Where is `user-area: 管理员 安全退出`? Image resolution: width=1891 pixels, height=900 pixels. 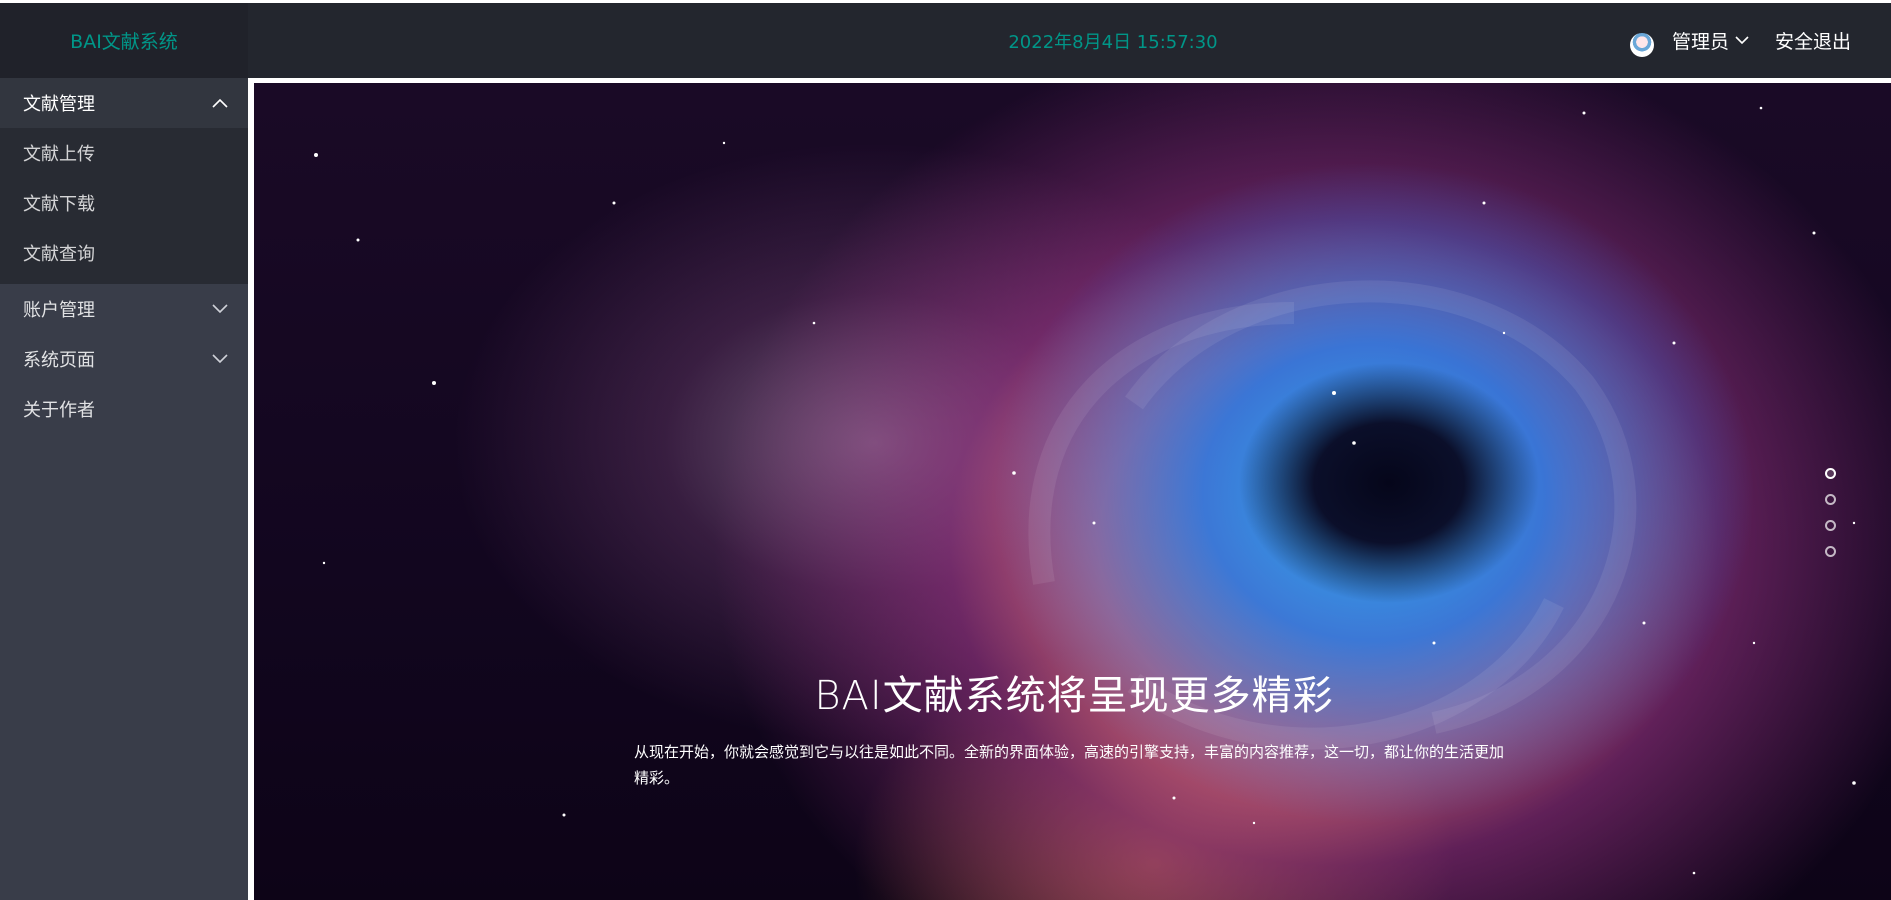 user-area: 管理员 安全退出 is located at coordinates (1740, 40).